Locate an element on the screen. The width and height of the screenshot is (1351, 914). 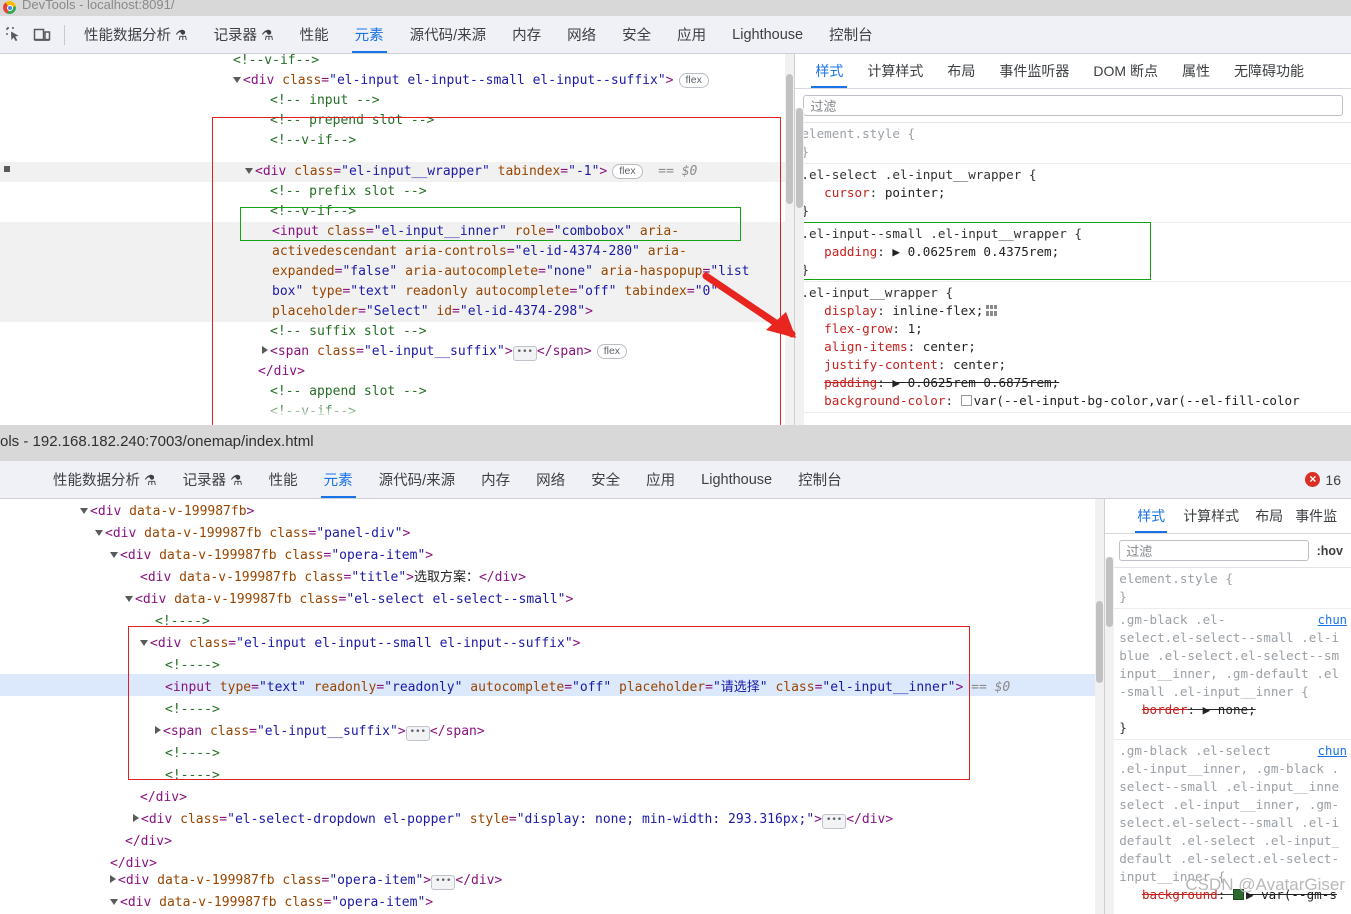
tab2-performance-insights: 性能数据分析 ⚗ is located at coordinates (105, 479).